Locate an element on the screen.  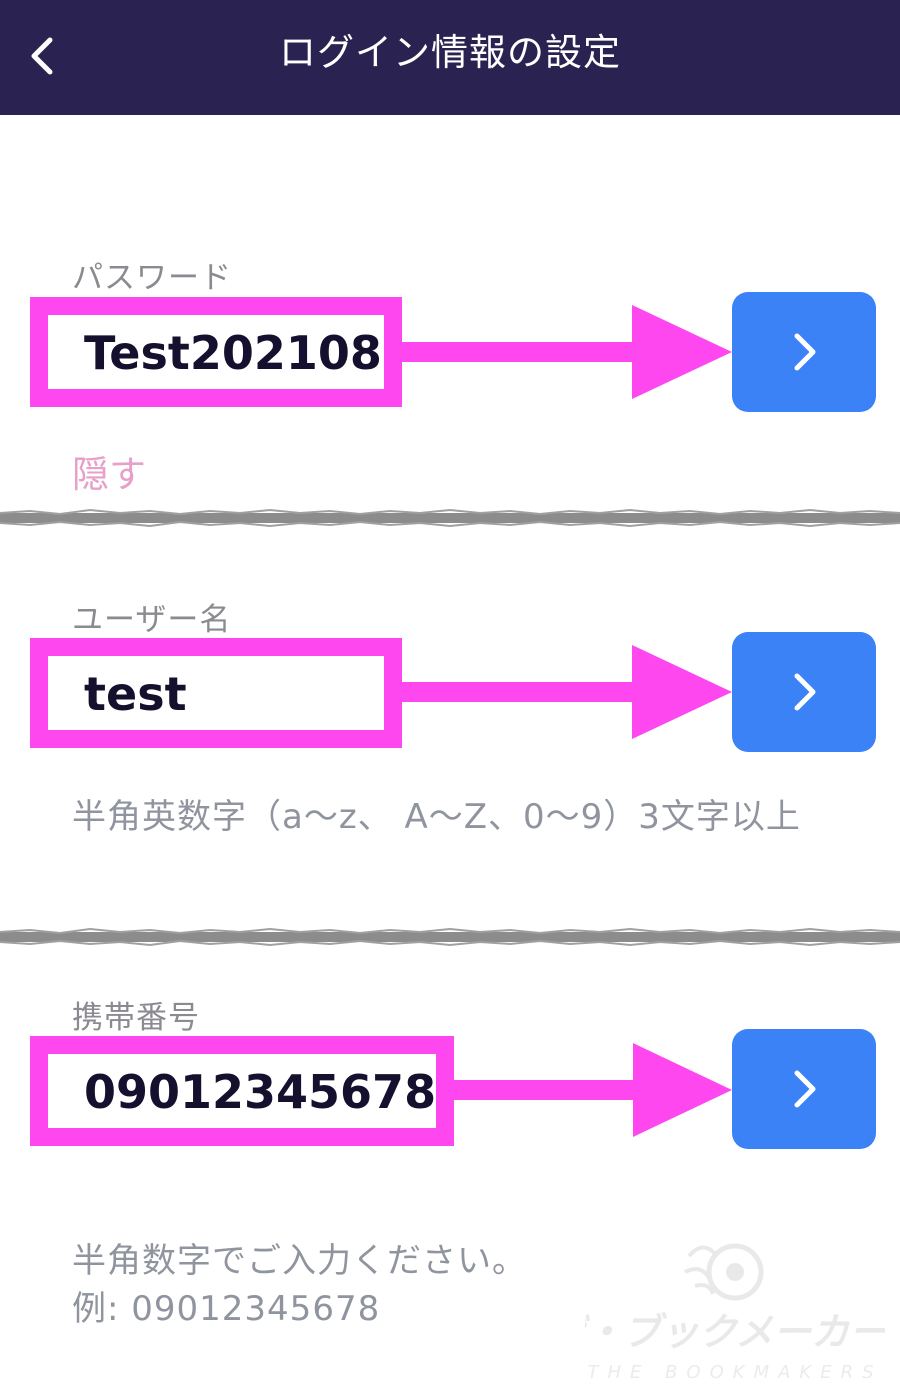
app-header: ログイン情報の設定 is located at coordinates (450, 57).